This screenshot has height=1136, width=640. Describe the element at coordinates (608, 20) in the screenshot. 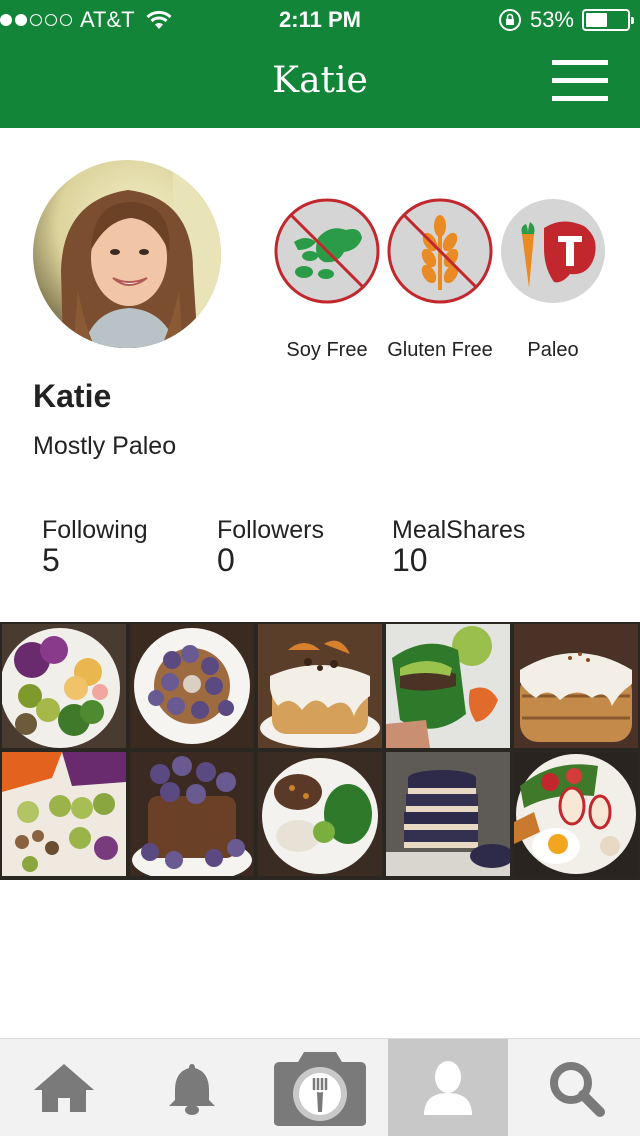

I see `battery-icon` at that location.